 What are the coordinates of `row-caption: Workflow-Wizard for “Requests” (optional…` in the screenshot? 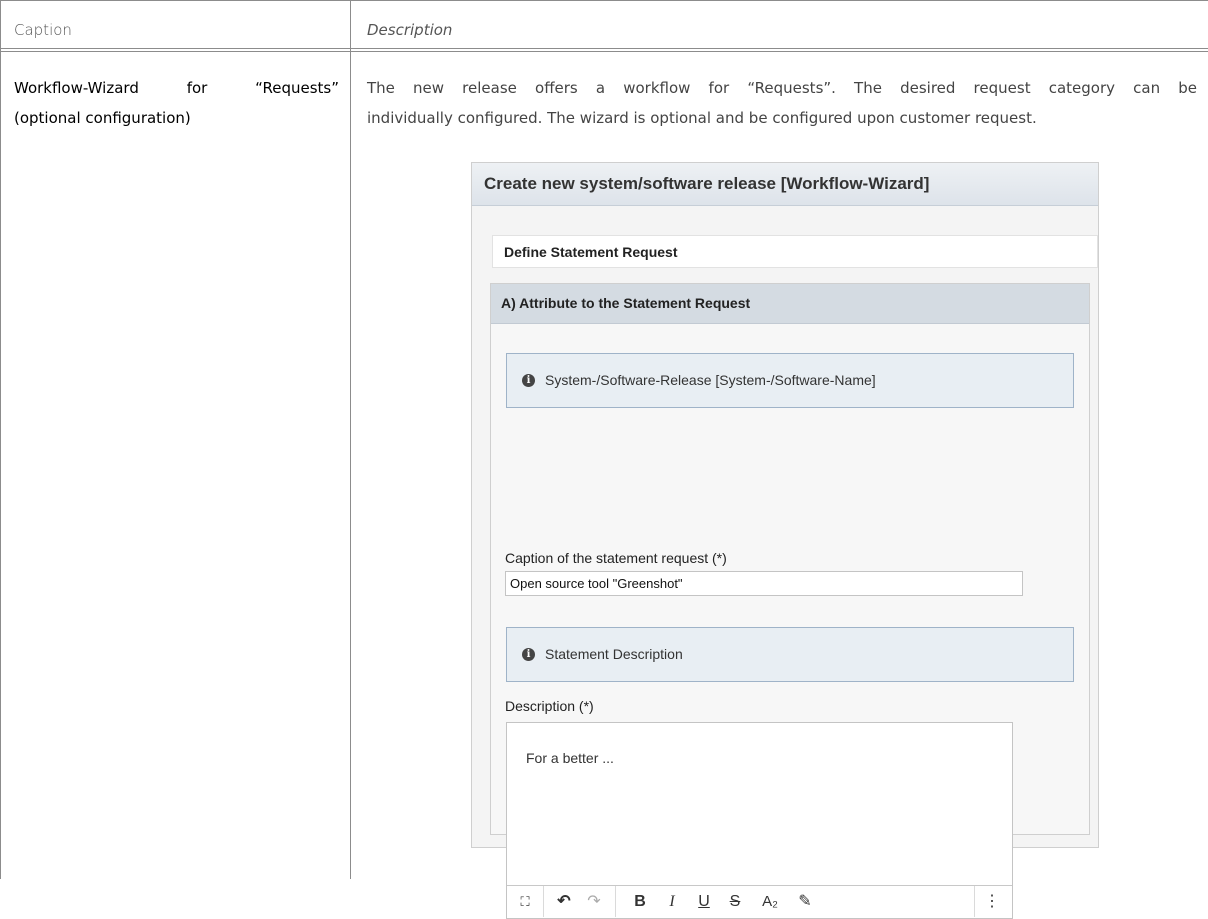 It's located at (176, 103).